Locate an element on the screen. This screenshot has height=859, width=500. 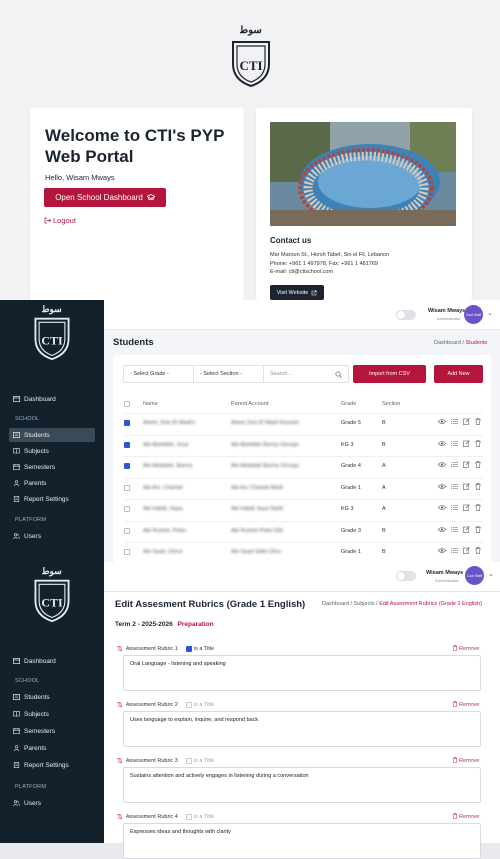
add-new-button: Add New is located at coordinates (458, 374).